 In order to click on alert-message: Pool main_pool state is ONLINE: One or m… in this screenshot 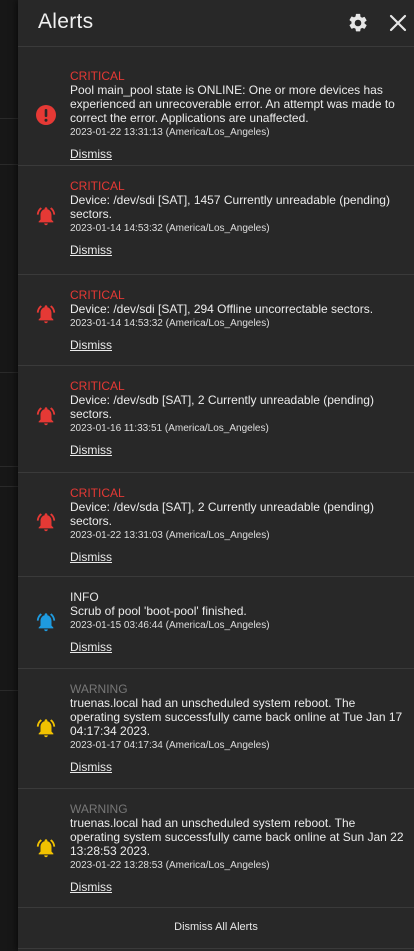, I will do `click(232, 104)`.